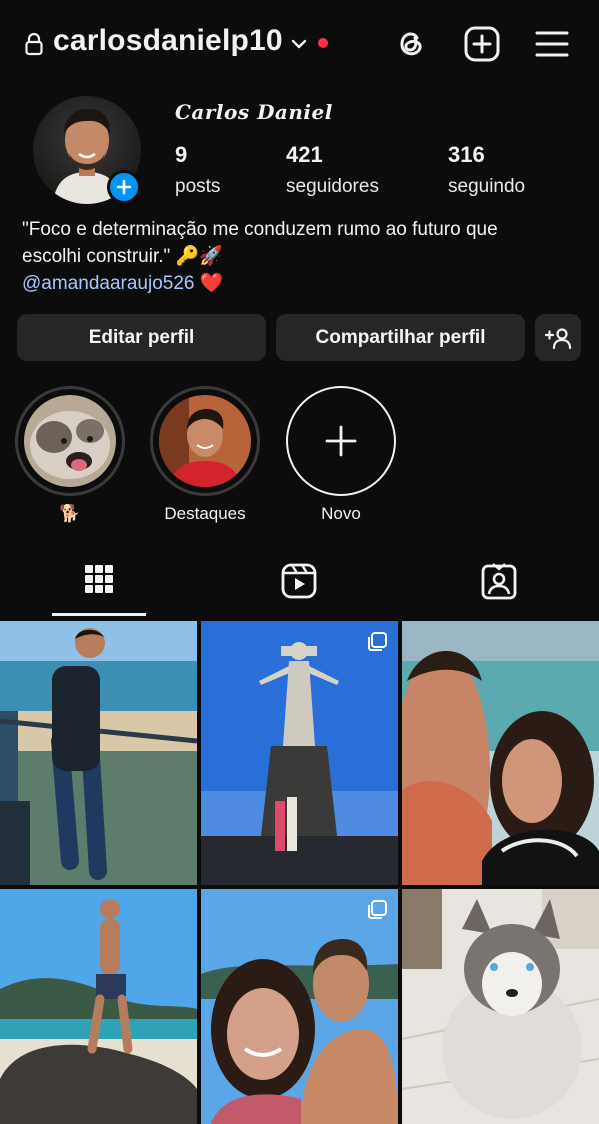 The height and width of the screenshot is (1124, 599). What do you see at coordinates (197, 170) in the screenshot?
I see `stat-posts: 9 posts` at bounding box center [197, 170].